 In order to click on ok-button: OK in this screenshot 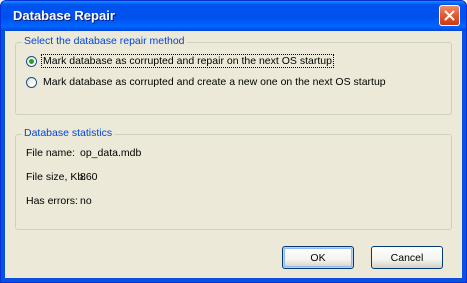, I will do `click(318, 257)`.